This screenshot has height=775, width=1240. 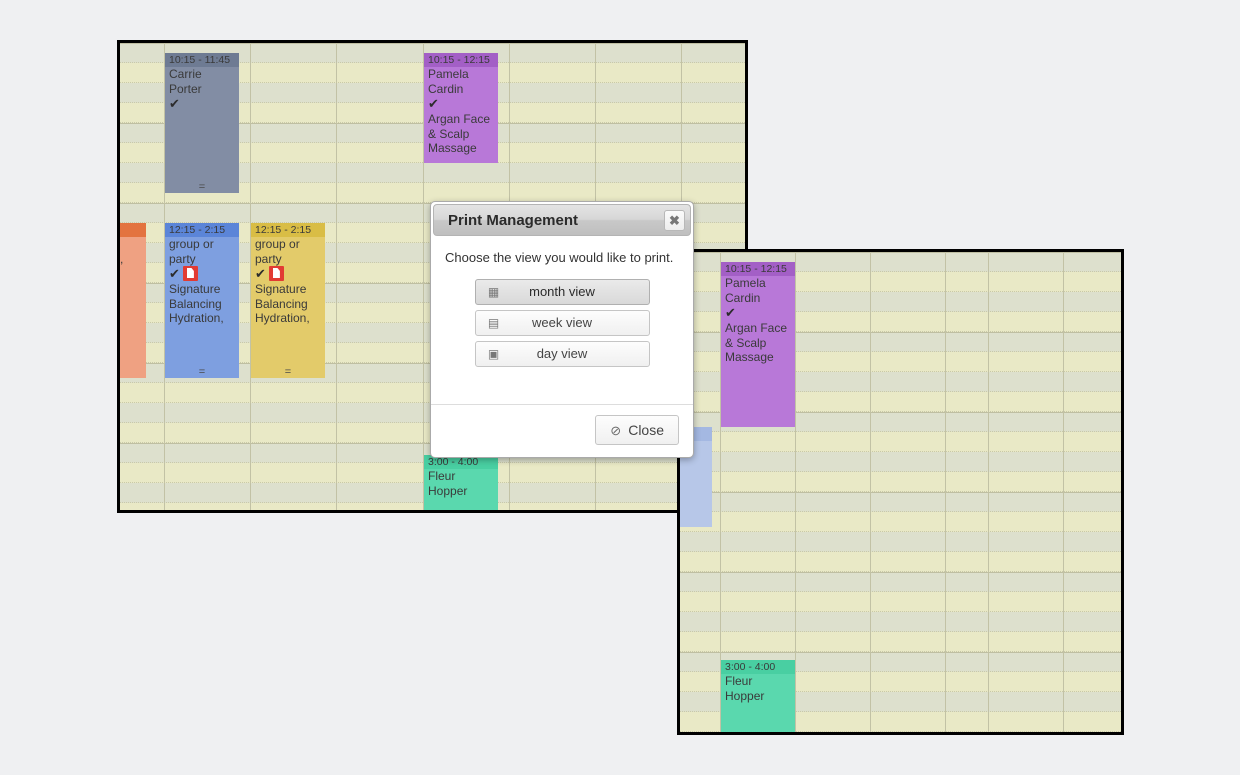 I want to click on print-week-view-button: ▤ week view, so click(x=562, y=323).